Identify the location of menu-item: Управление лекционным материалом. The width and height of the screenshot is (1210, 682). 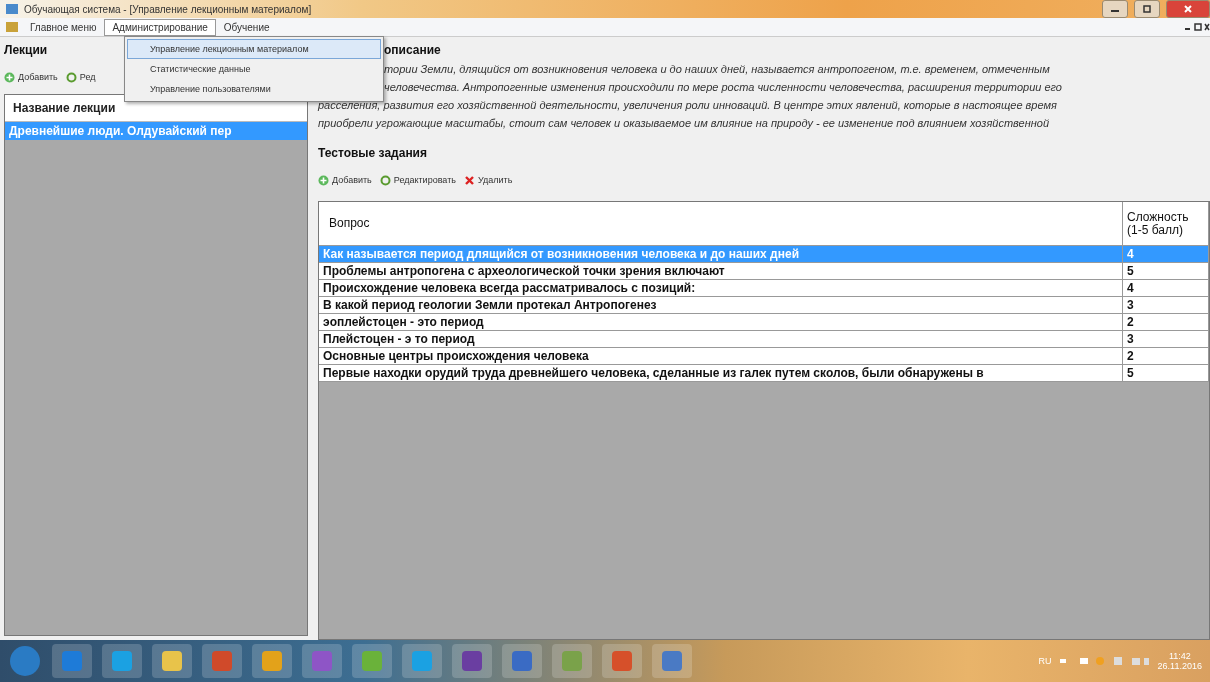
(254, 49).